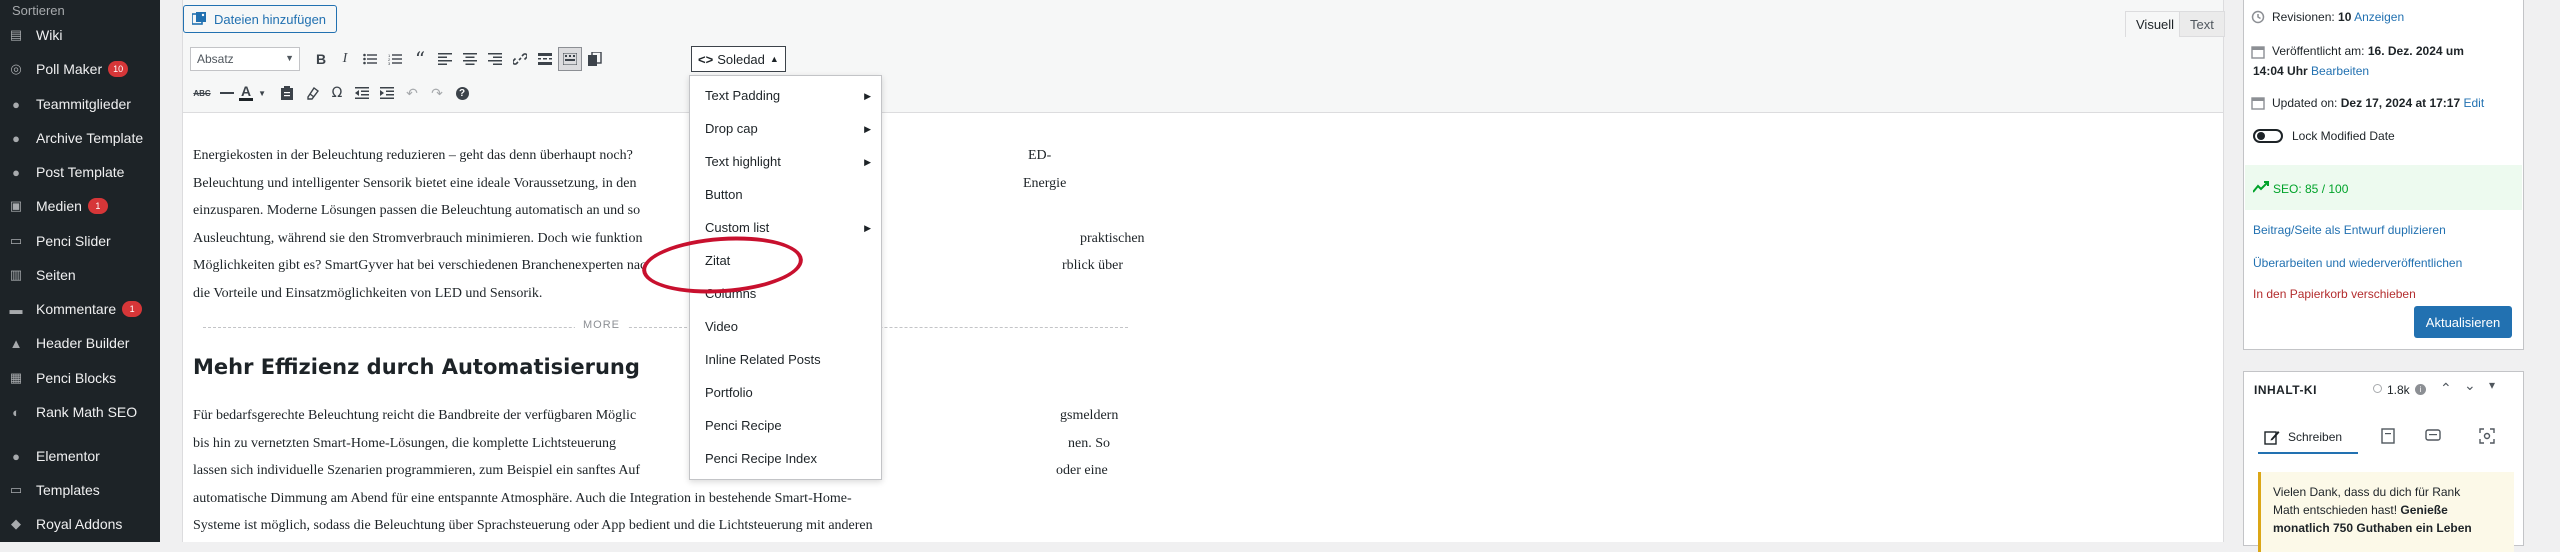  I want to click on sidebar-item-medien: ▣ Medien 1, so click(80, 206).